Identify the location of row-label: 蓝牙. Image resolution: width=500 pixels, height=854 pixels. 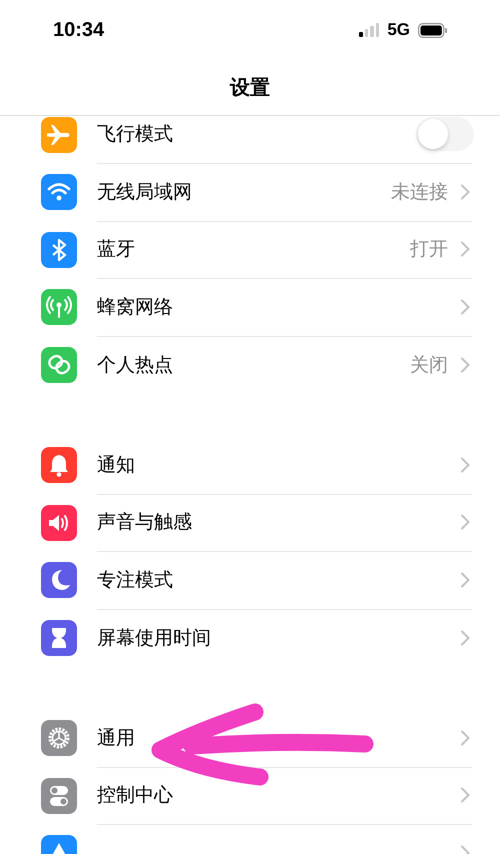
(253, 249).